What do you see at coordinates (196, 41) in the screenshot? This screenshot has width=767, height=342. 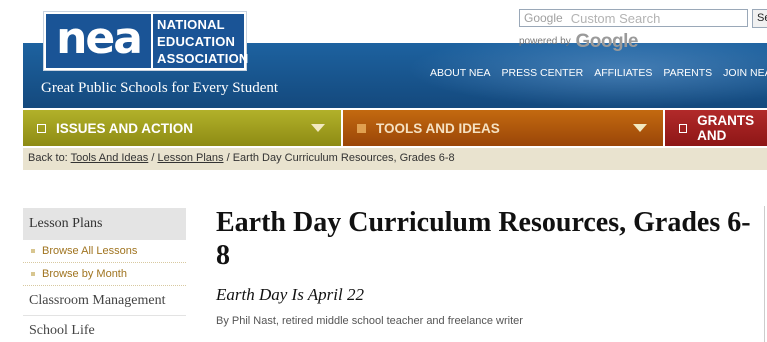 I see `logo-line: EDUCATION` at bounding box center [196, 41].